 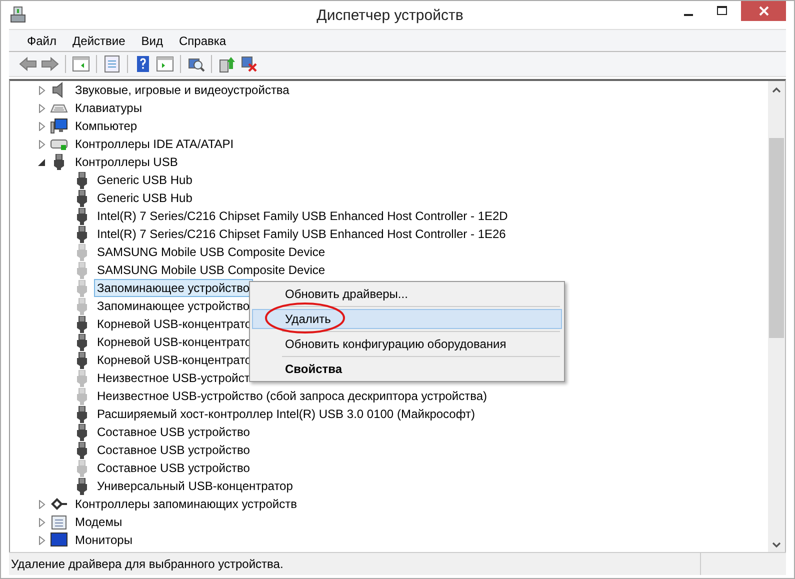 What do you see at coordinates (286, 414) in the screenshot?
I see `device-label: Расширяемый хост-контроллер Intel(R) USB 3.0 0100 (Майкрософт)` at bounding box center [286, 414].